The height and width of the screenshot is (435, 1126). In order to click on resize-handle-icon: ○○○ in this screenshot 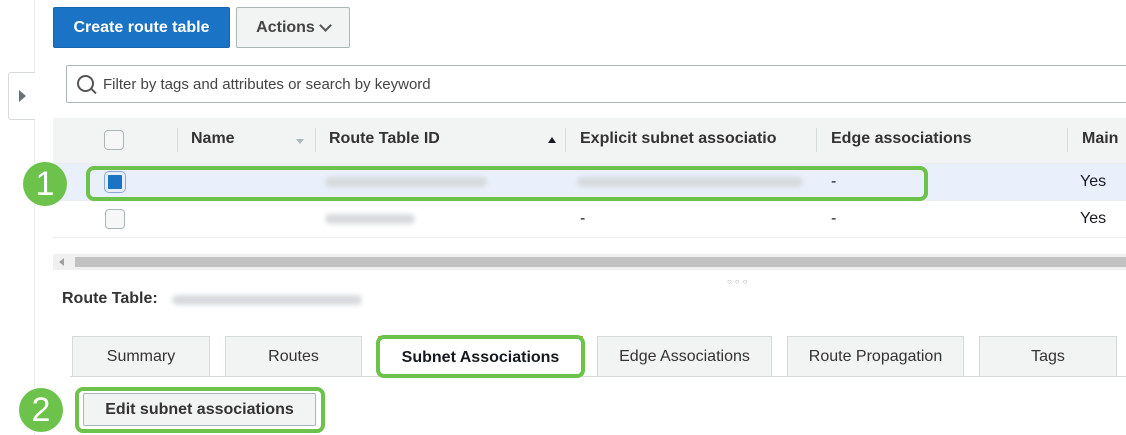, I will do `click(739, 281)`.